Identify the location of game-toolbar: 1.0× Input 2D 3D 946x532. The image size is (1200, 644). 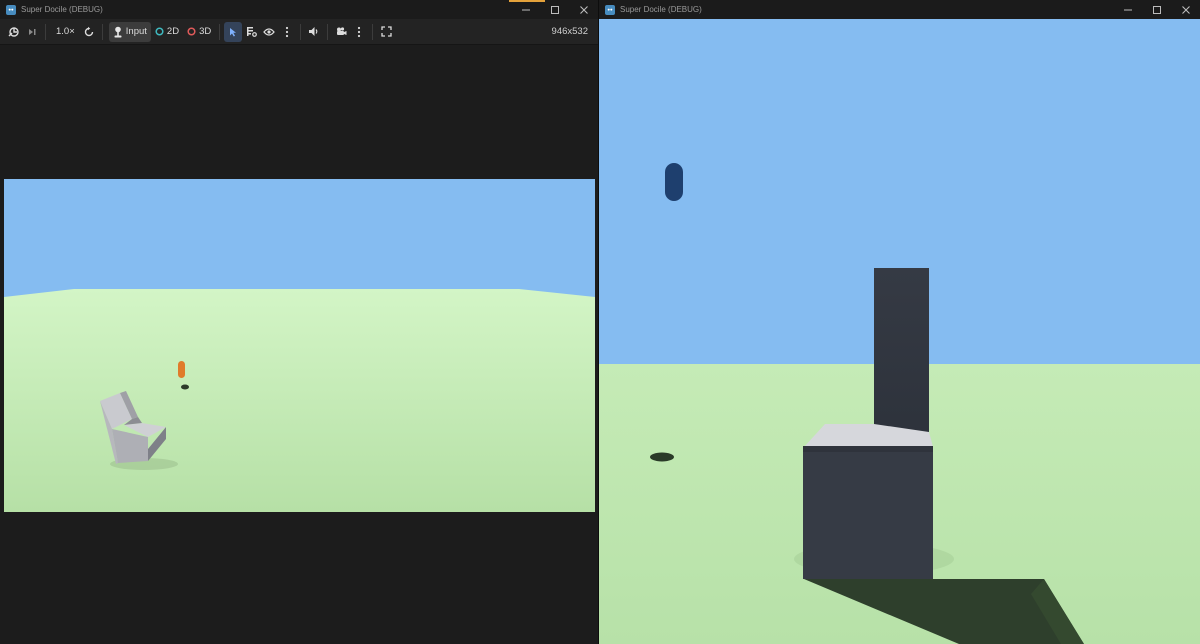
(299, 32).